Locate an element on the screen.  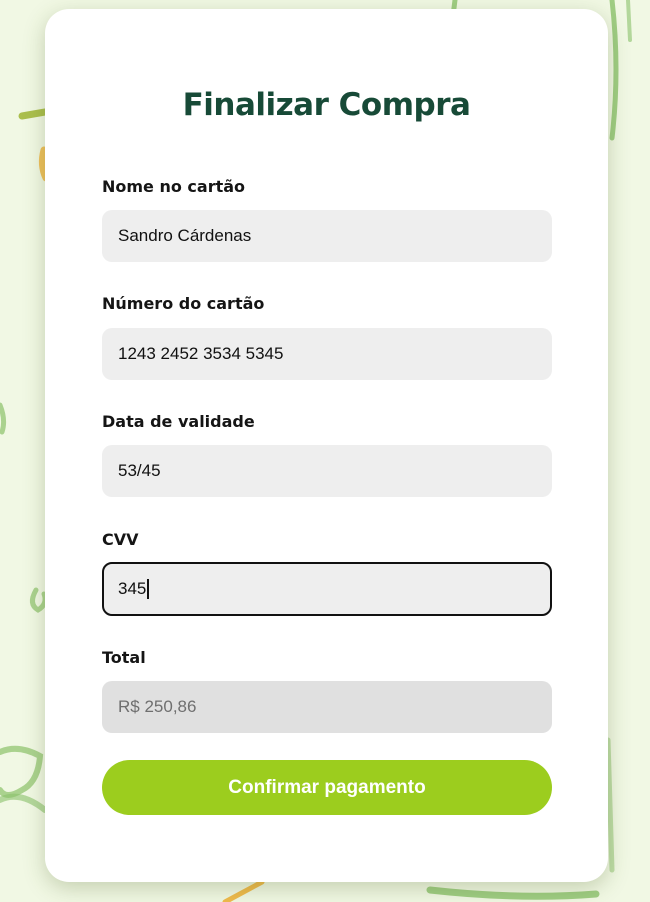
card-name-input: Sandro Cárdenas is located at coordinates (327, 236).